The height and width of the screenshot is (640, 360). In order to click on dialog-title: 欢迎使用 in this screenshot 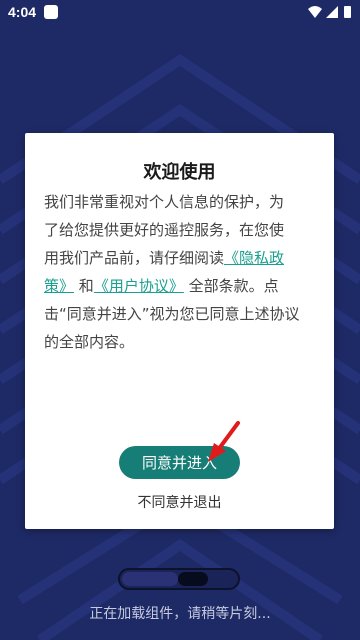, I will do `click(179, 172)`.